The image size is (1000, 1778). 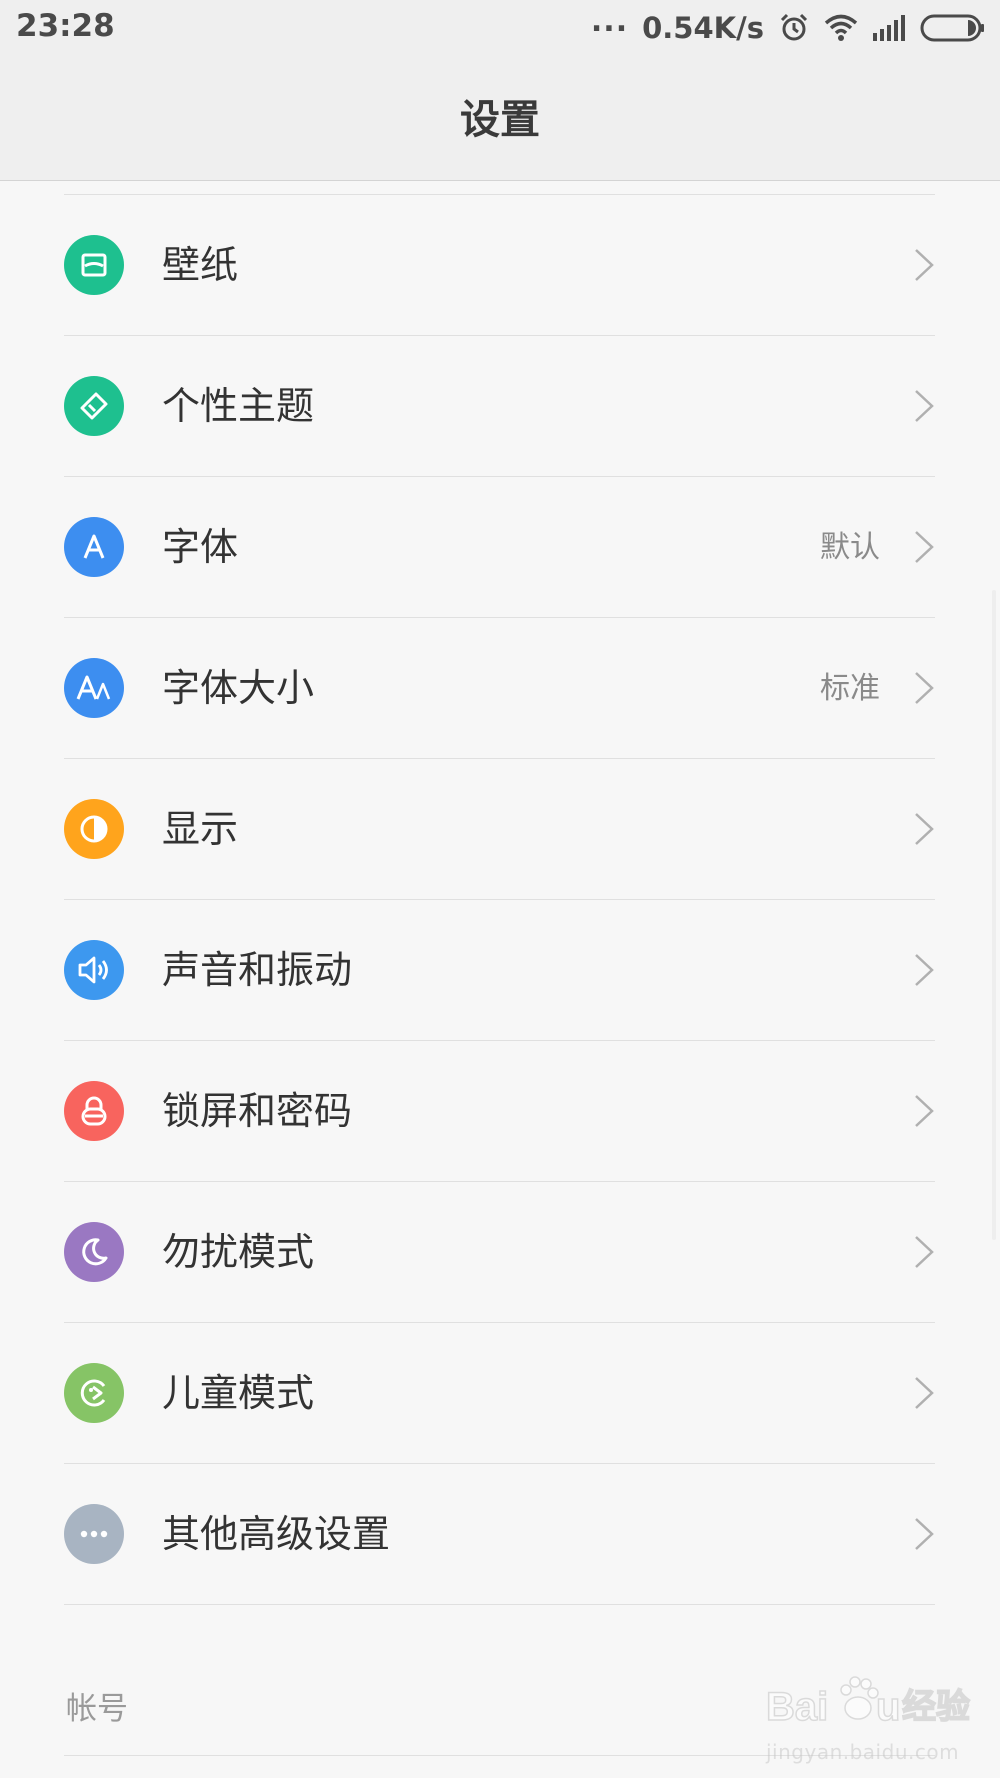 What do you see at coordinates (97, 1709) in the screenshot?
I see `section-header-account: 帐号` at bounding box center [97, 1709].